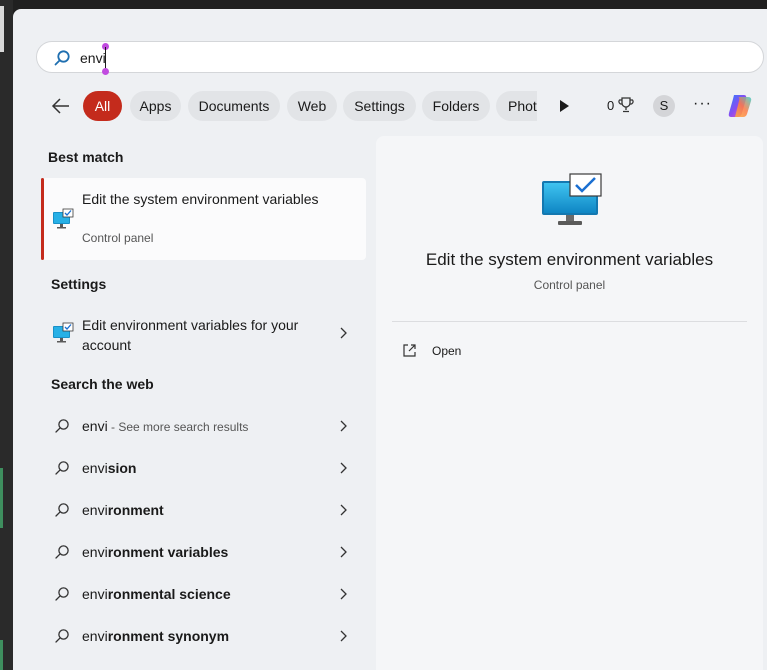 This screenshot has width=767, height=670. Describe the element at coordinates (102, 384) in the screenshot. I see `search-web-heading: Search the web` at that location.